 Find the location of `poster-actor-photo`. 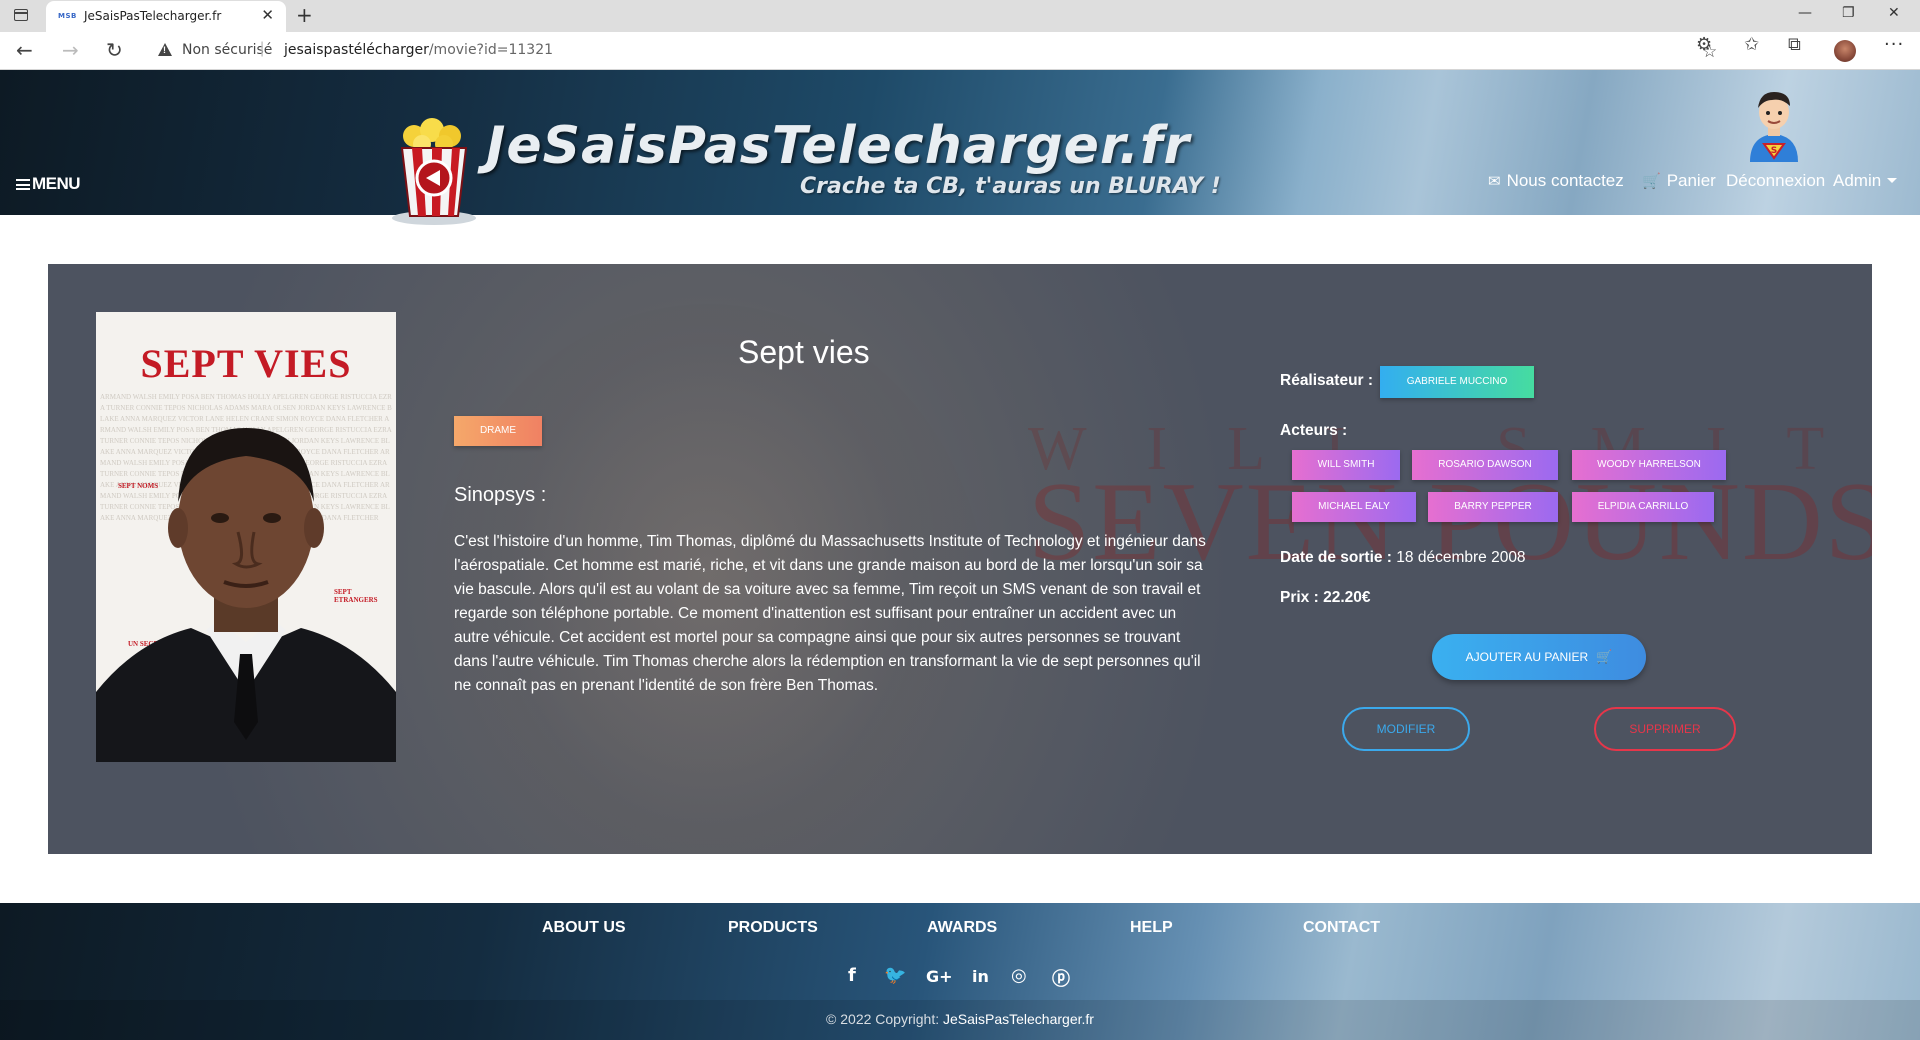

poster-actor-photo is located at coordinates (246, 595).